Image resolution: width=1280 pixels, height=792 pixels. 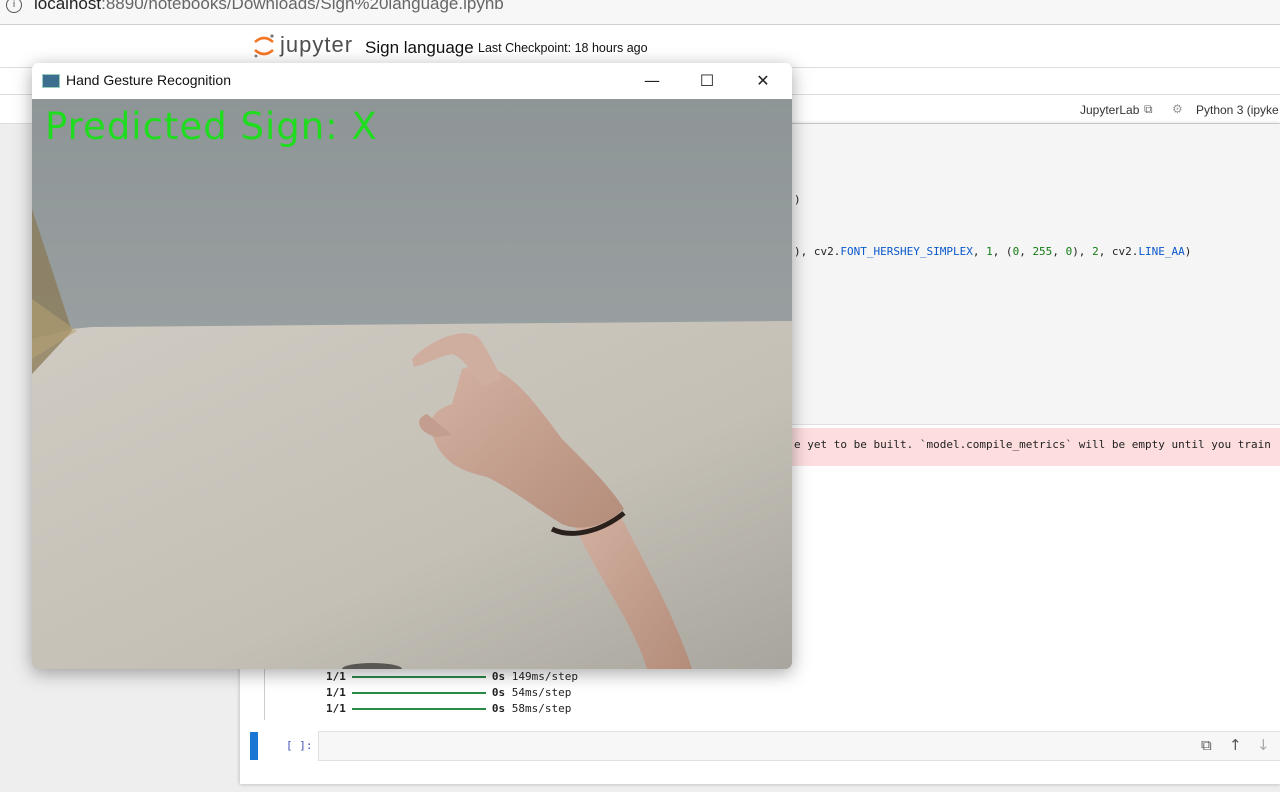 I want to click on window-app-icon, so click(x=51, y=81).